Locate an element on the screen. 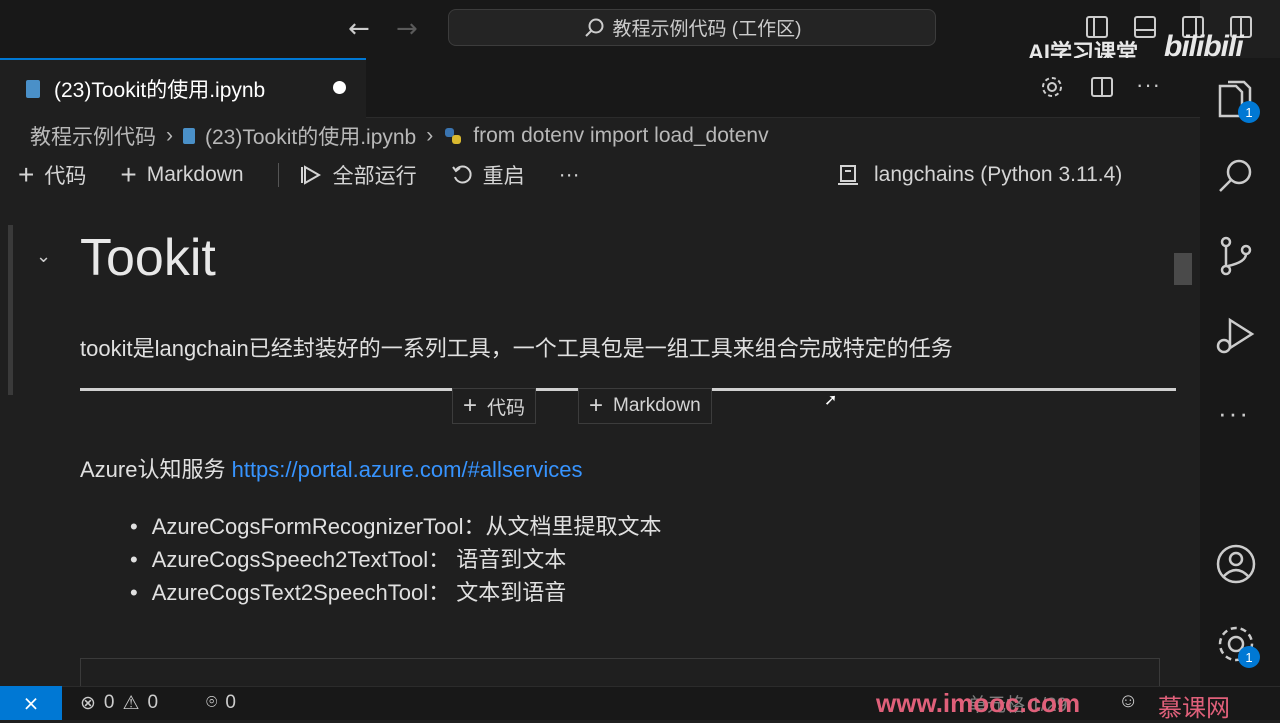 Image resolution: width=1280 pixels, height=723 pixels. settings-badge: 1 is located at coordinates (1249, 657).